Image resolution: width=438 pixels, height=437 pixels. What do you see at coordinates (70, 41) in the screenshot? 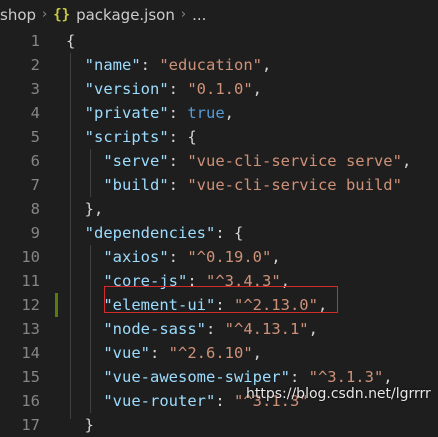
I see `code-text: {` at bounding box center [70, 41].